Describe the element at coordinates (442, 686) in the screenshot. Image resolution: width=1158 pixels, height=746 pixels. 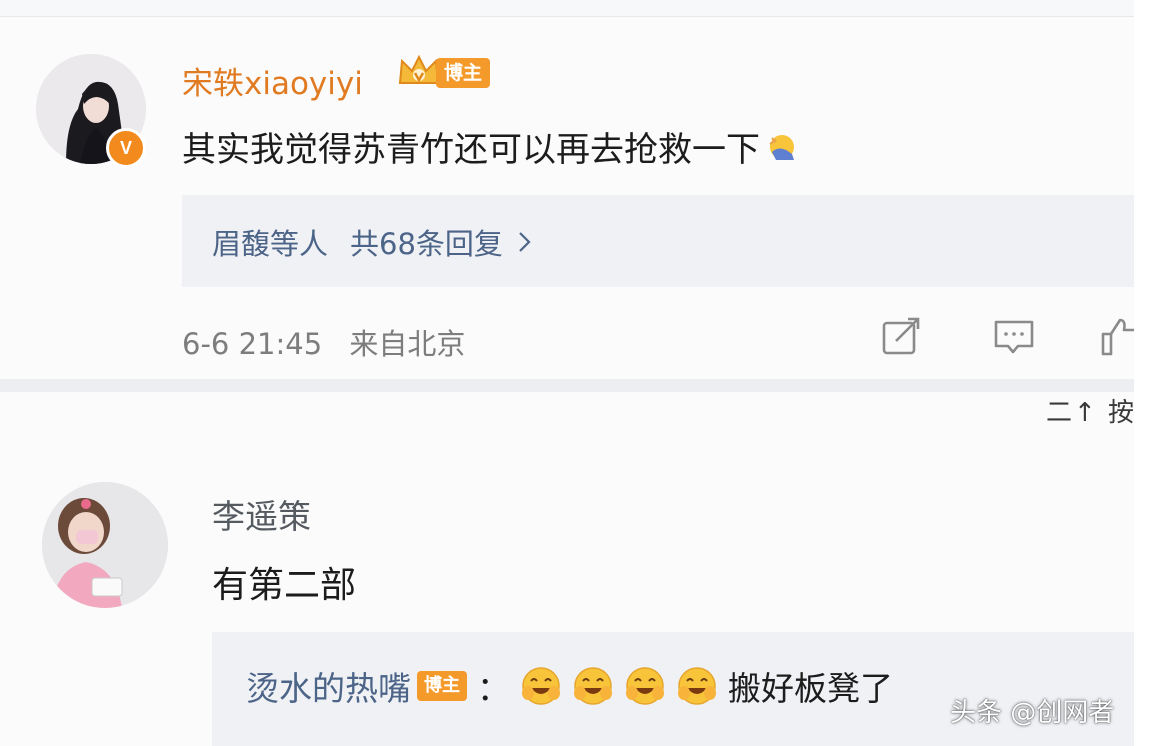
I see `blogger-label-2: 博主` at that location.